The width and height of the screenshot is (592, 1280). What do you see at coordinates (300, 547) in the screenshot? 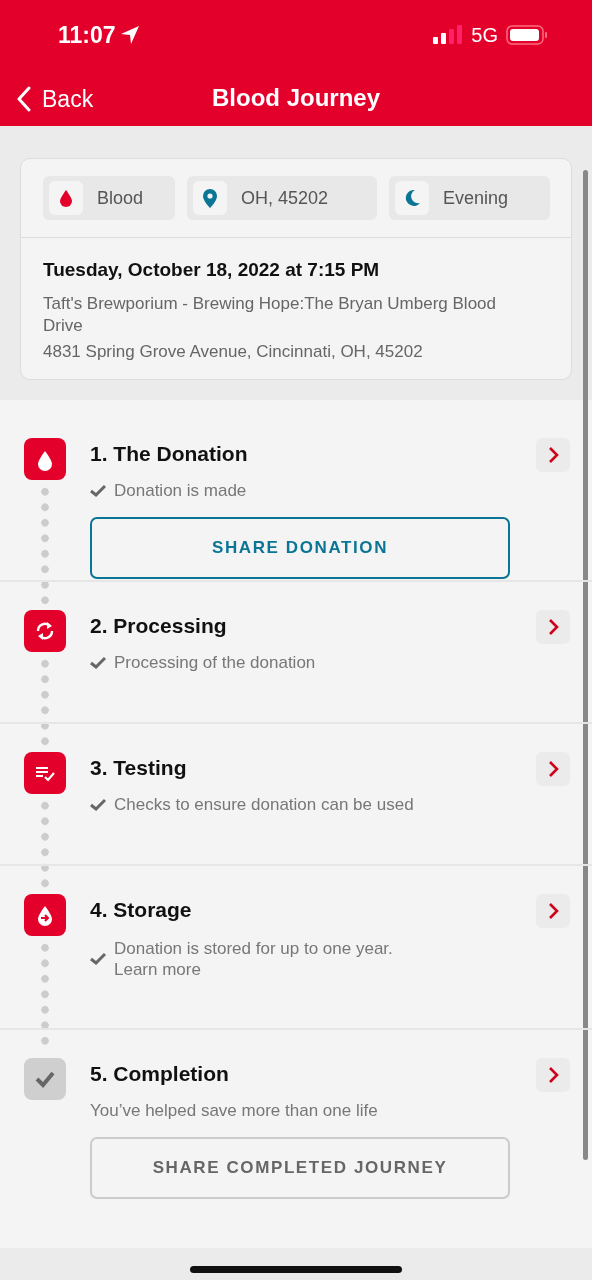
I see `share-button: SHARE DONATION` at bounding box center [300, 547].